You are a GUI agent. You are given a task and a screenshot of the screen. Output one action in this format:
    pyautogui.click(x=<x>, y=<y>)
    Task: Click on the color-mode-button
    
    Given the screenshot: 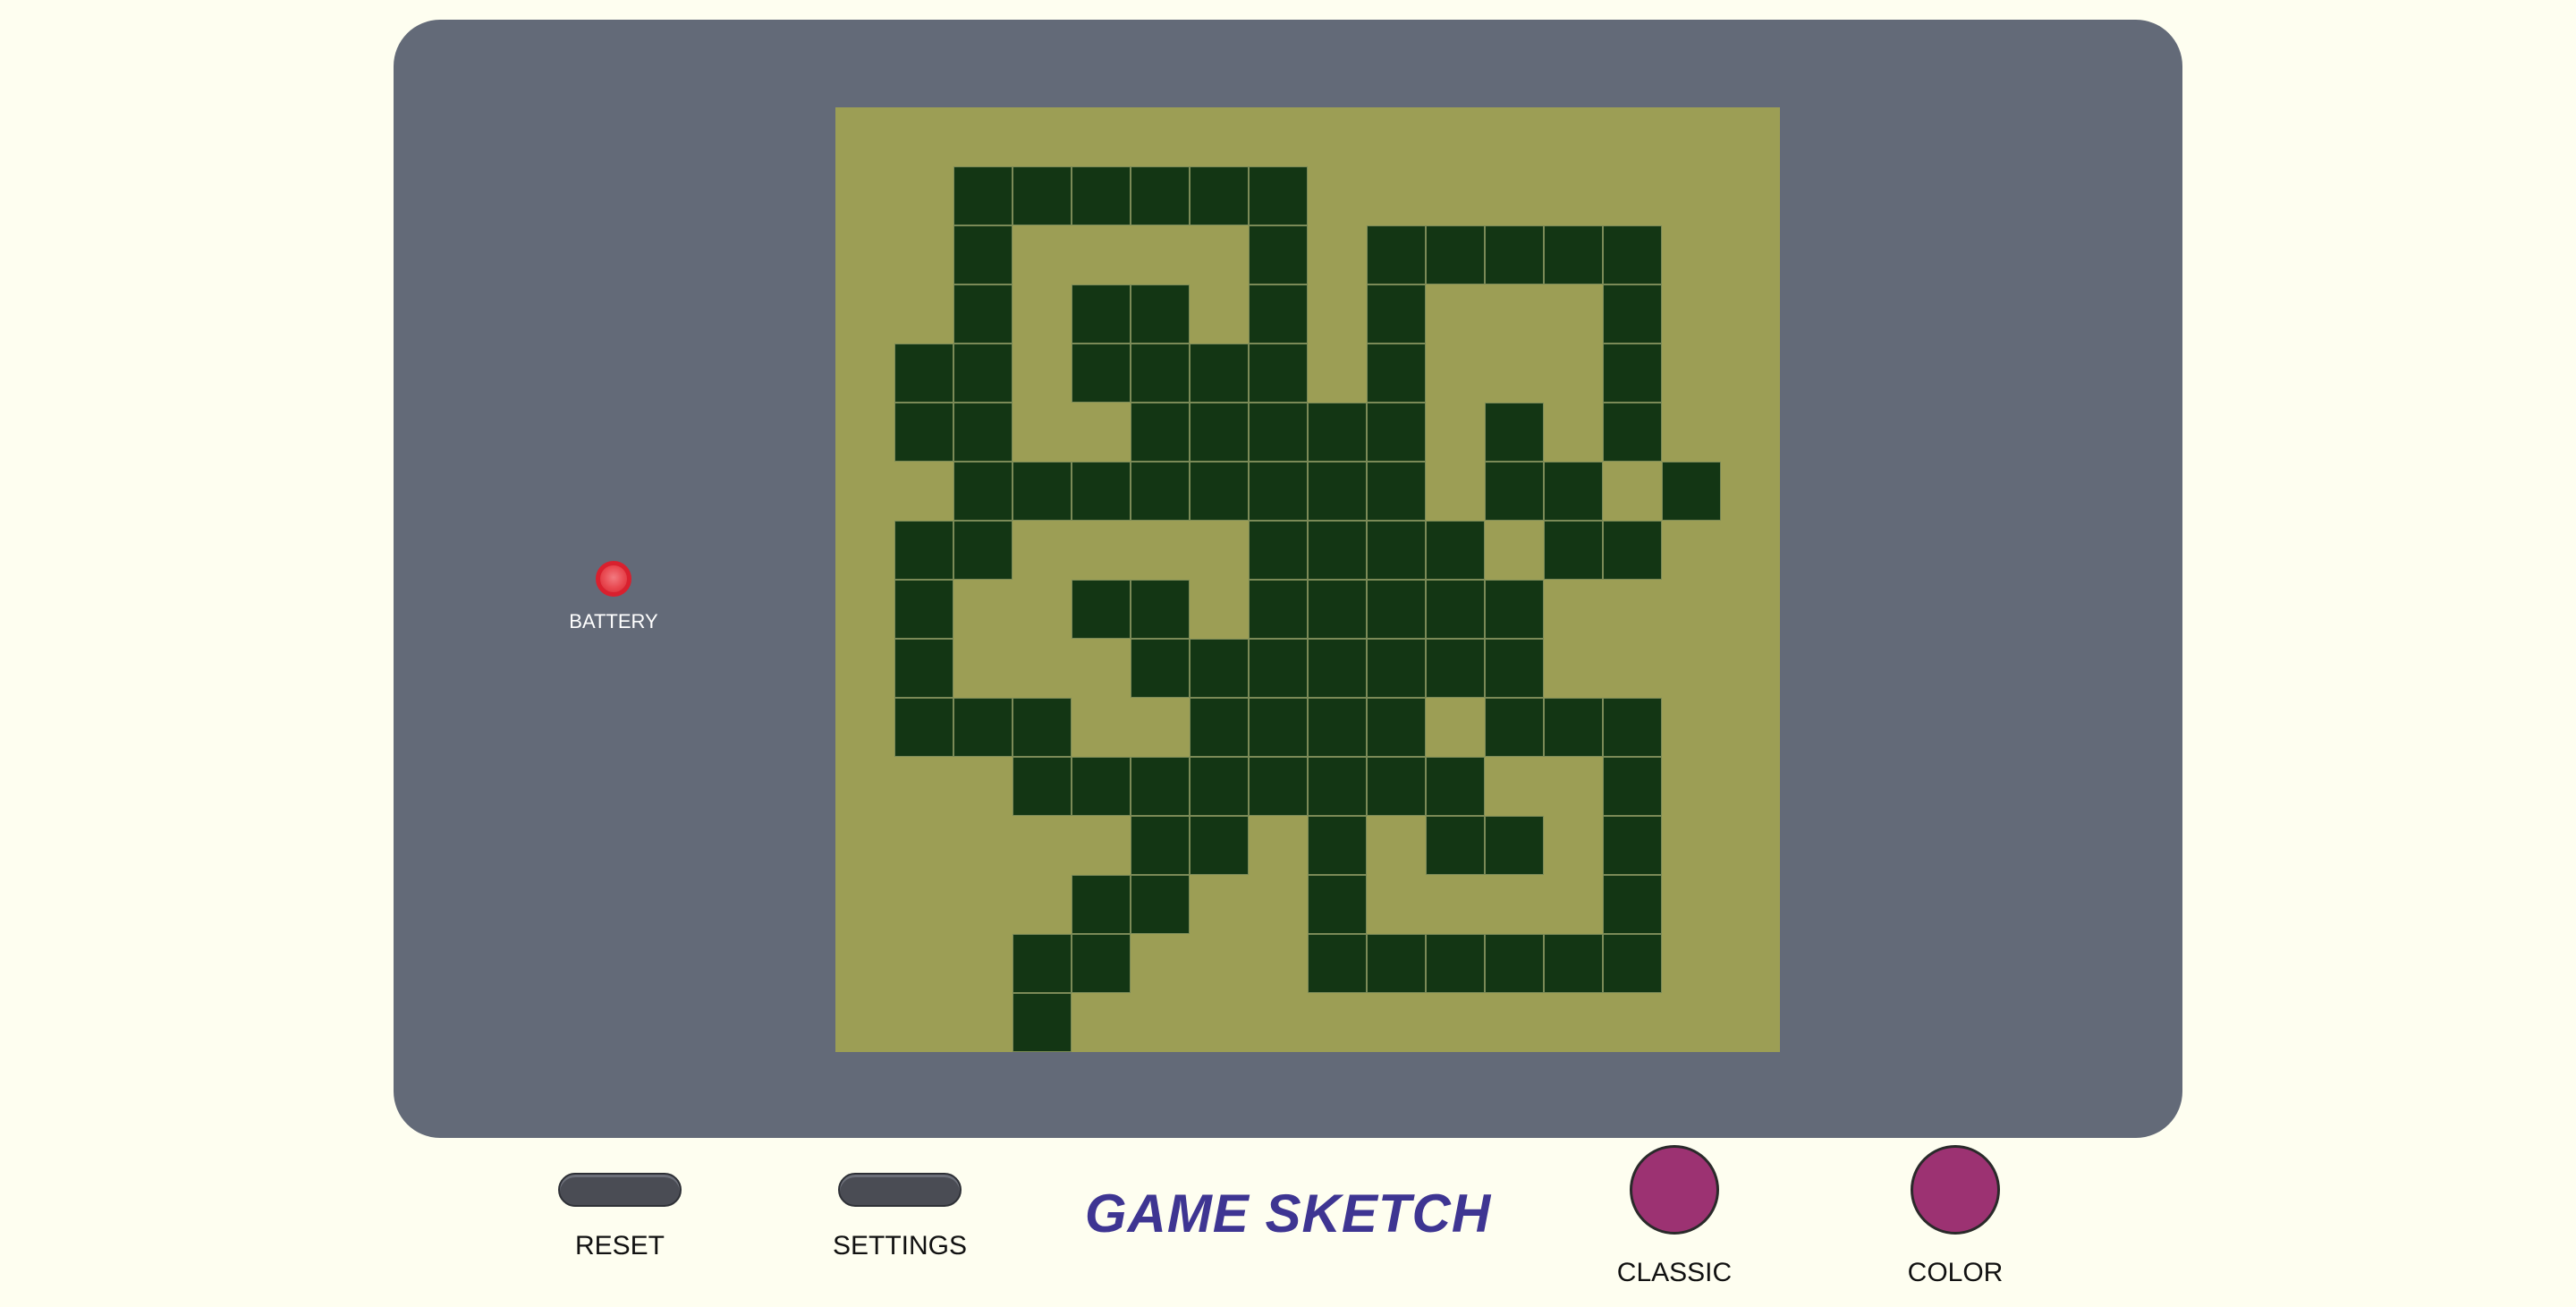 What is the action you would take?
    pyautogui.click(x=1955, y=1190)
    